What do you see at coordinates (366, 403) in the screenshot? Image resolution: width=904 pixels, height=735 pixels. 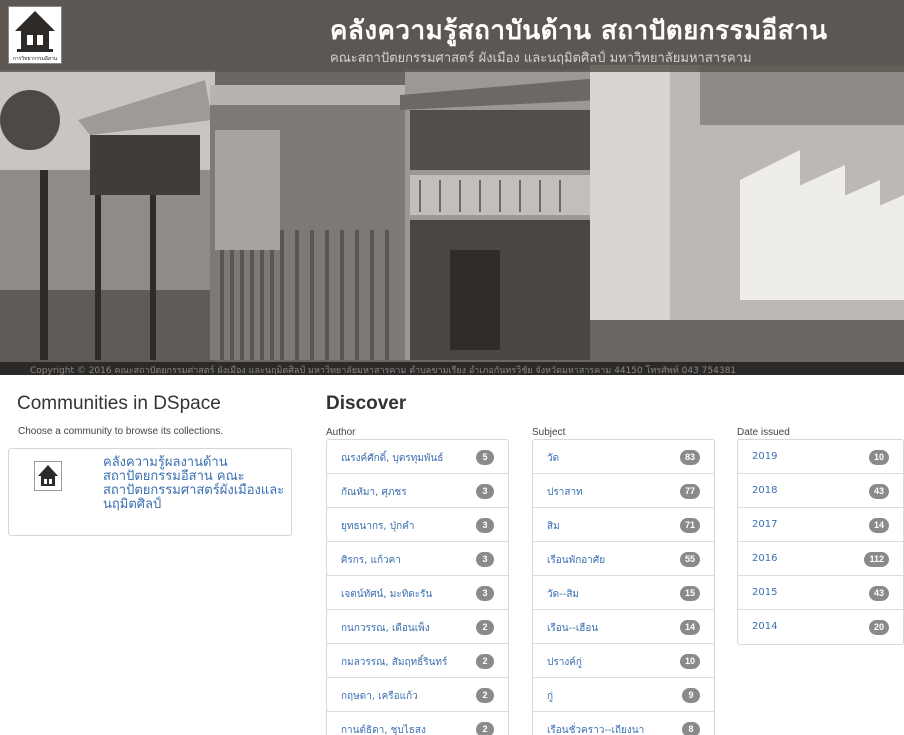 I see `discover-heading: Discover` at bounding box center [366, 403].